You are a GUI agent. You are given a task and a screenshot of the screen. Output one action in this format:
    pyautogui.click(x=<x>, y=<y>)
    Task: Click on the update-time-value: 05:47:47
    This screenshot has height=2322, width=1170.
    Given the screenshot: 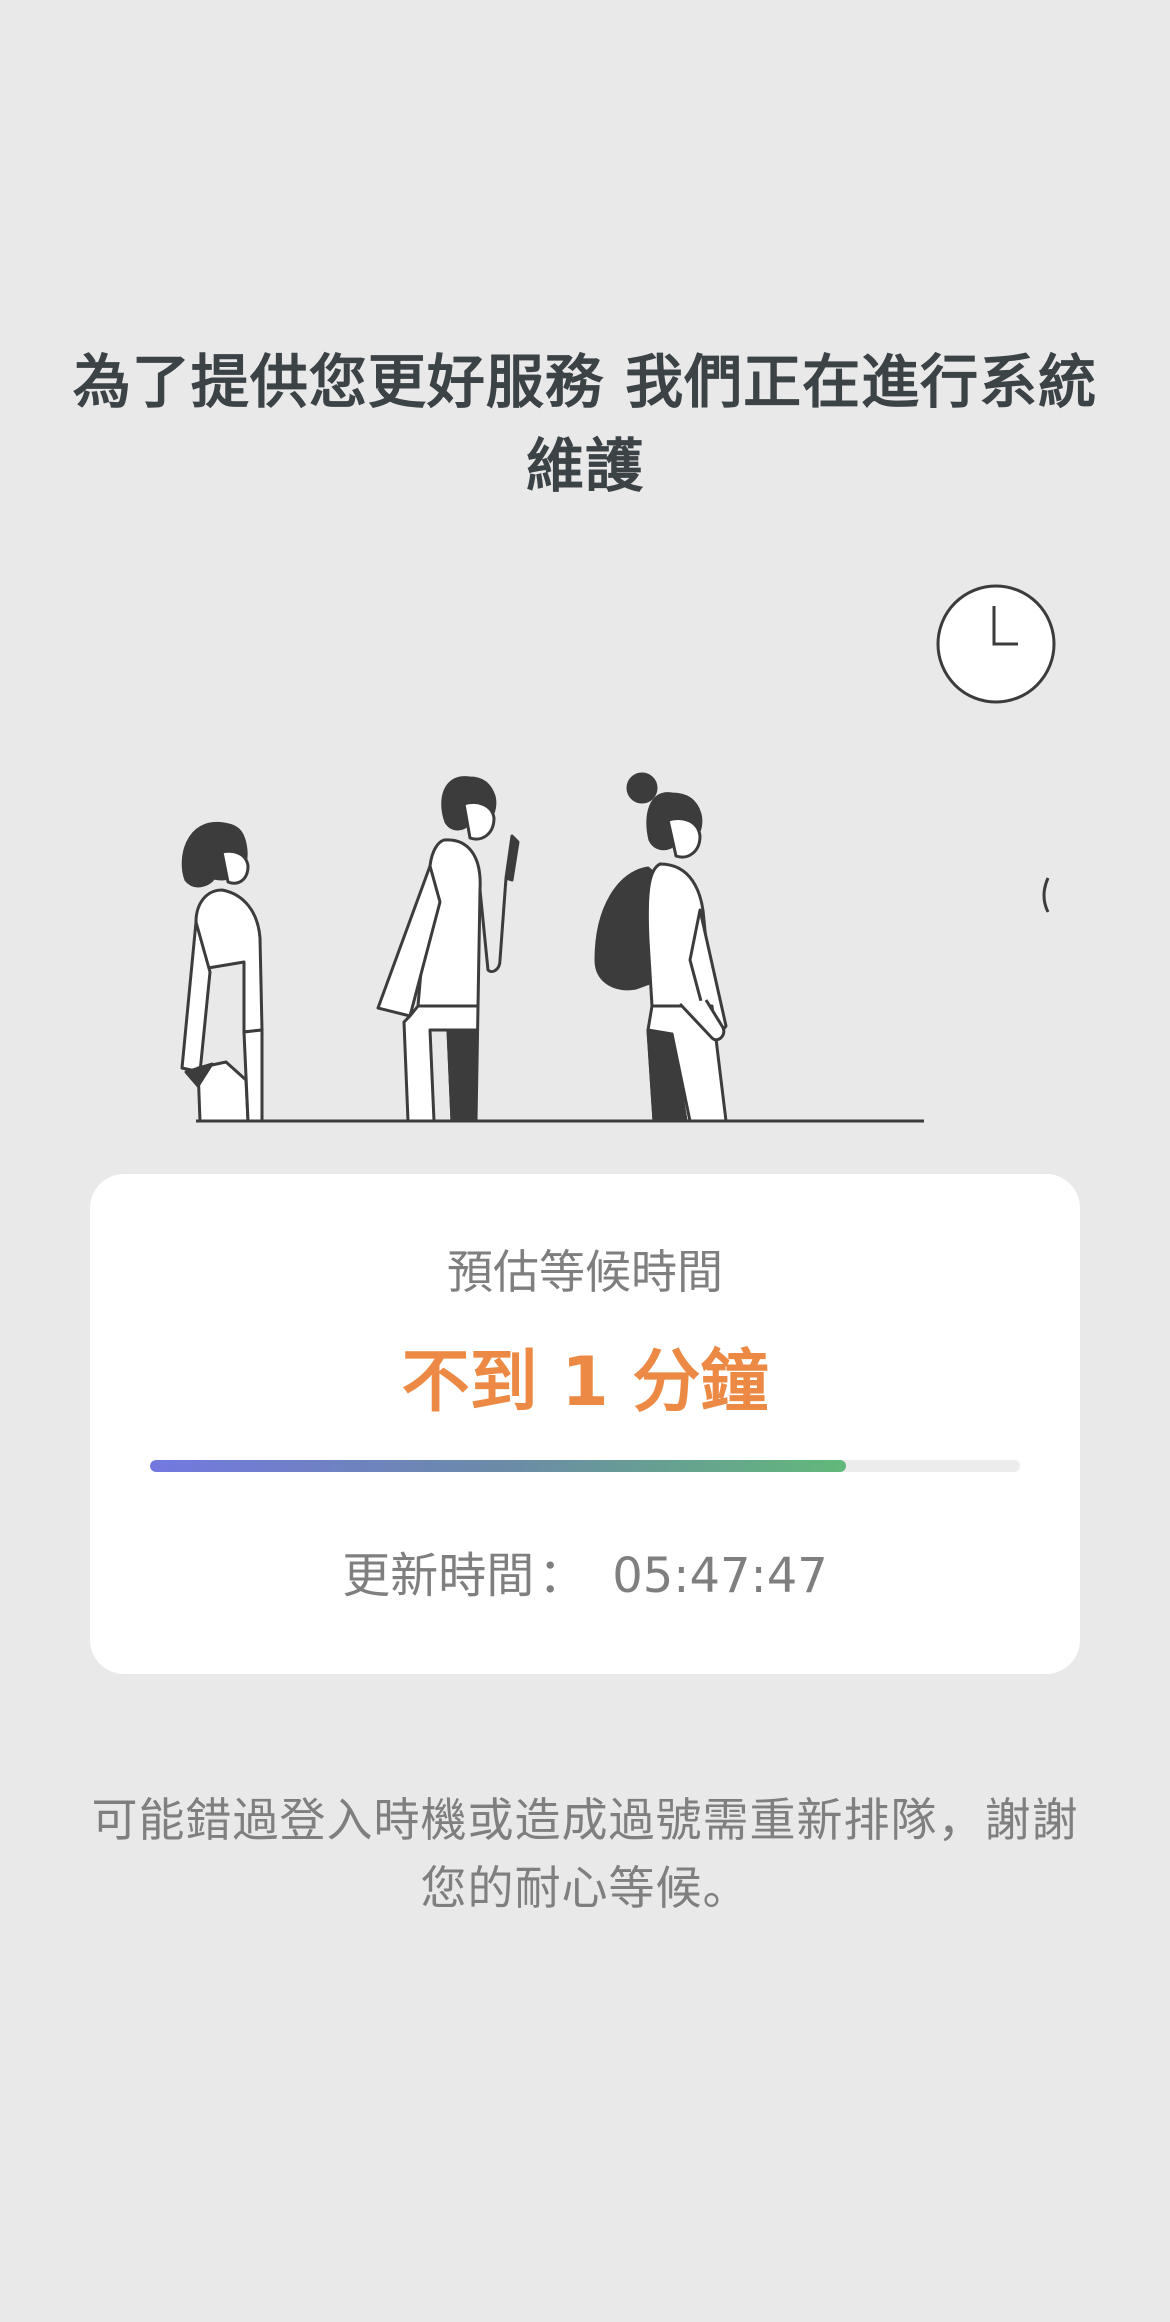 What is the action you would take?
    pyautogui.click(x=720, y=1576)
    